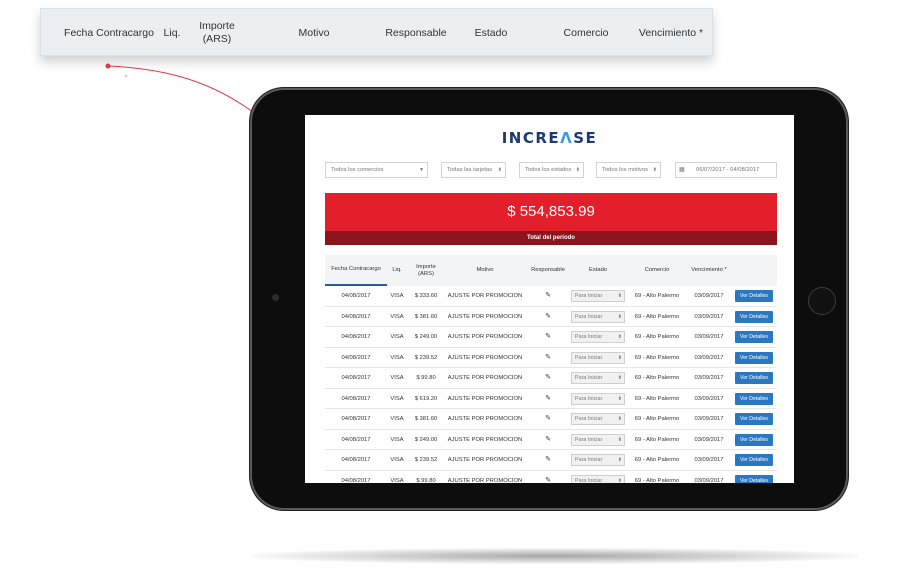  I want to click on cell-importe: $ 619.20, so click(426, 398).